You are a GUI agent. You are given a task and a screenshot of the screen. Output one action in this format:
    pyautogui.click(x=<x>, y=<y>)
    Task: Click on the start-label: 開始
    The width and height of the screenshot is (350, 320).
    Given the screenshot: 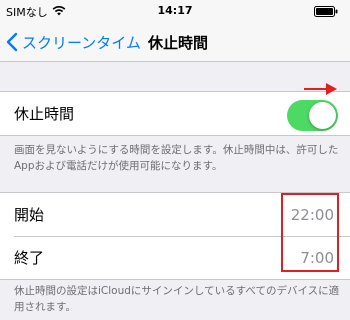 What is the action you would take?
    pyautogui.click(x=29, y=215)
    